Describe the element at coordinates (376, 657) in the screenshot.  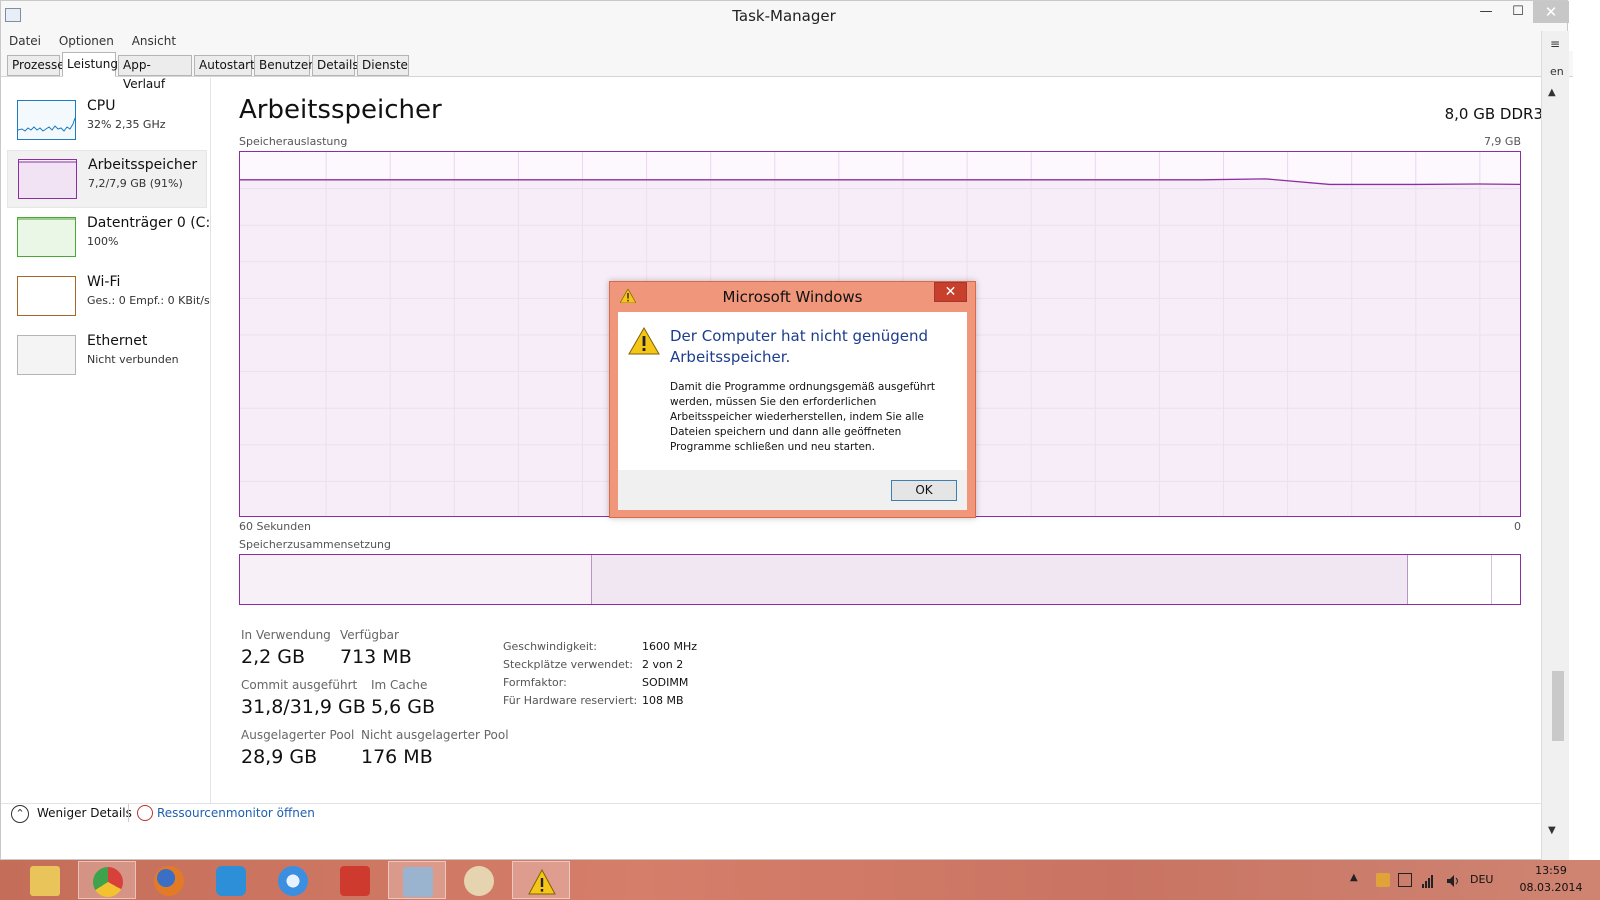
I see `stat-available-value: 713 MB` at that location.